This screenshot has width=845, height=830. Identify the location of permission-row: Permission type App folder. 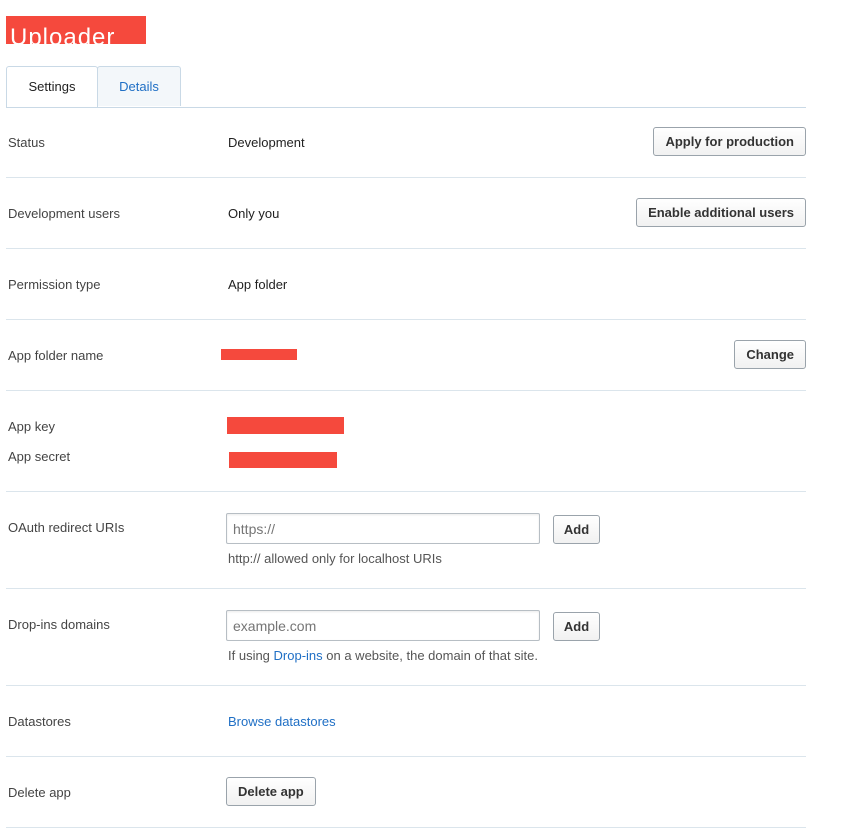
(406, 284).